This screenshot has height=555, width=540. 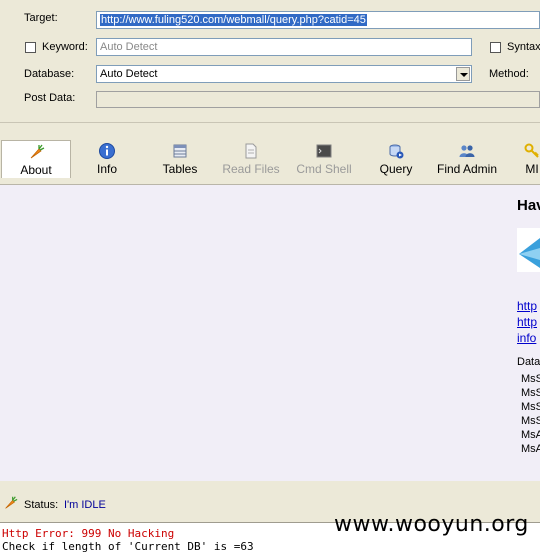 I want to click on file-icon, so click(x=251, y=151).